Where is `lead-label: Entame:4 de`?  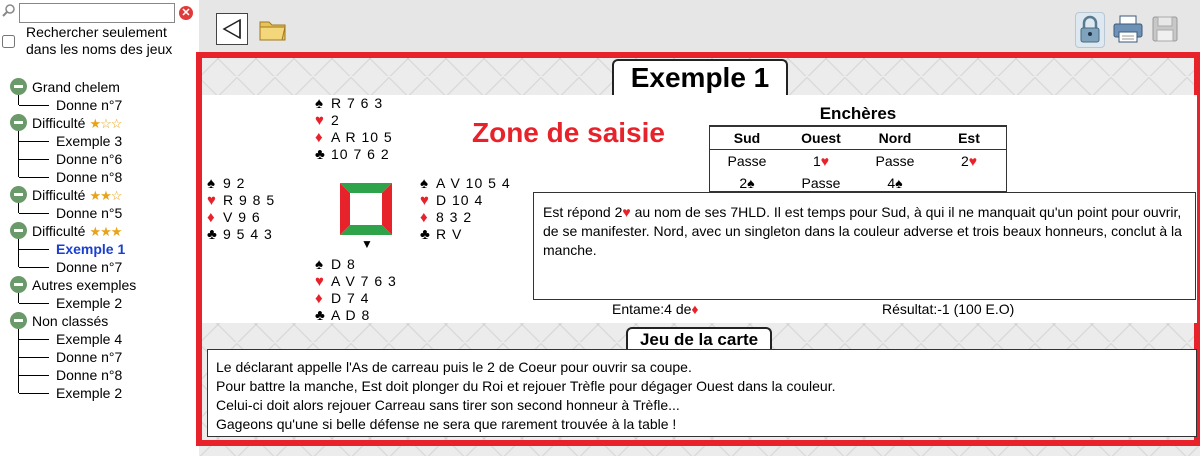
lead-label: Entame:4 de is located at coordinates (652, 309).